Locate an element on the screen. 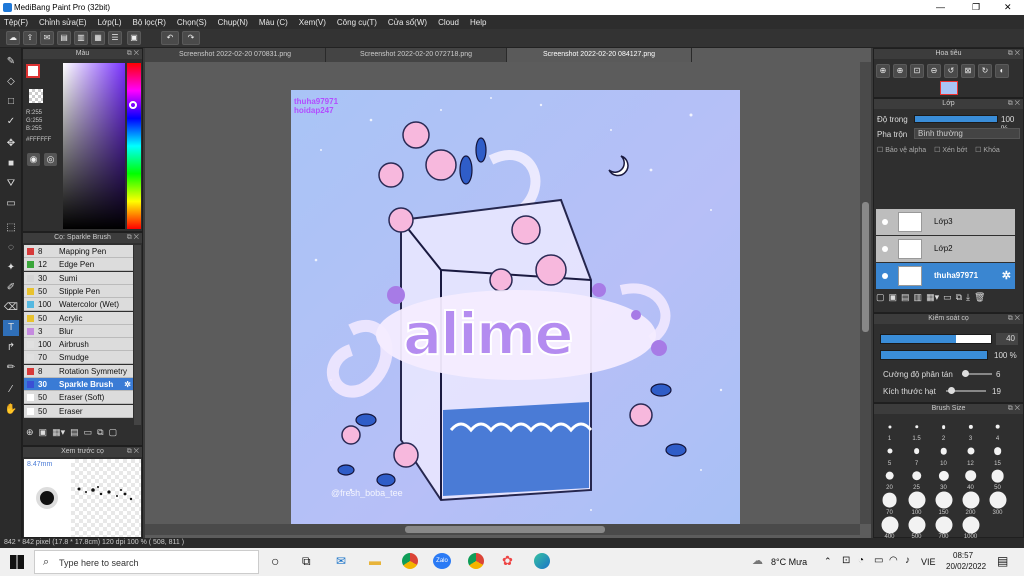  brush-item: 50 Eraser (Soft) is located at coordinates (78, 398).